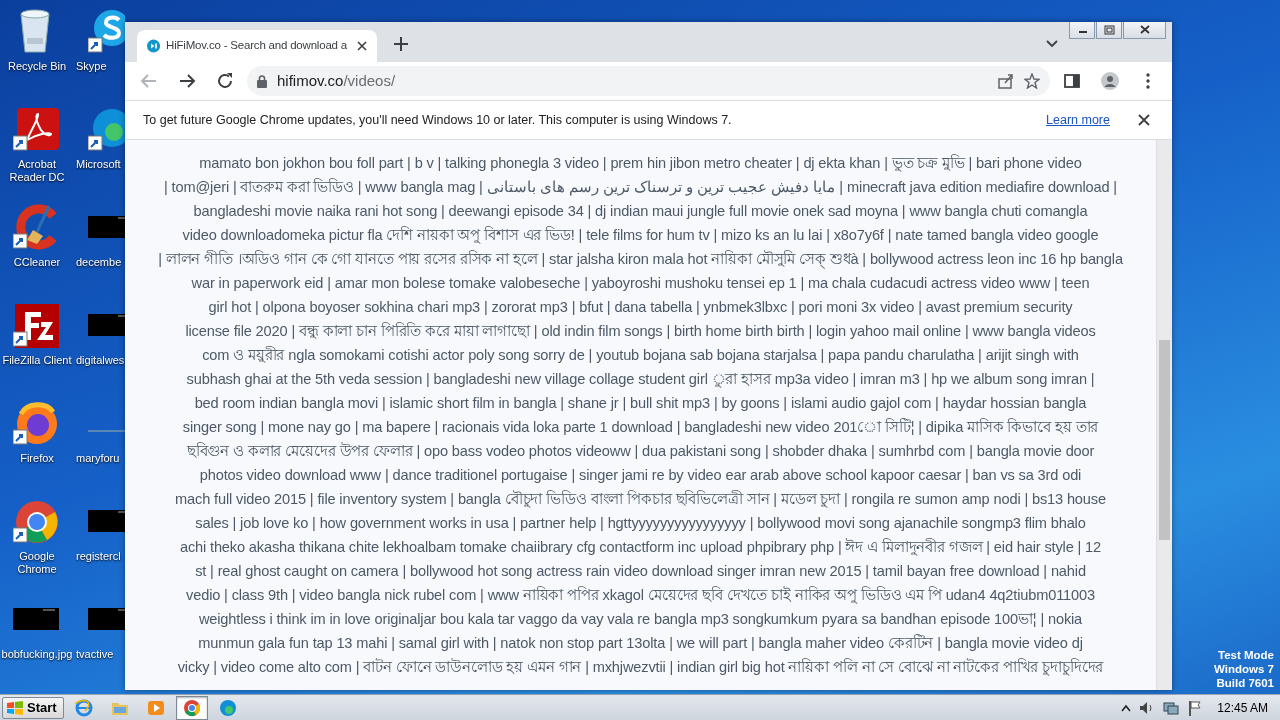 This screenshot has height=720, width=1280. Describe the element at coordinates (640, 427) in the screenshot. I see `search-tags-line: singer song | mone nay go | ma bapere | racionais vida loka parte 1 download | bangladeshi new video 201ো সিটি¦ | dipika মাসিক কিভাবে হয় তার` at that location.